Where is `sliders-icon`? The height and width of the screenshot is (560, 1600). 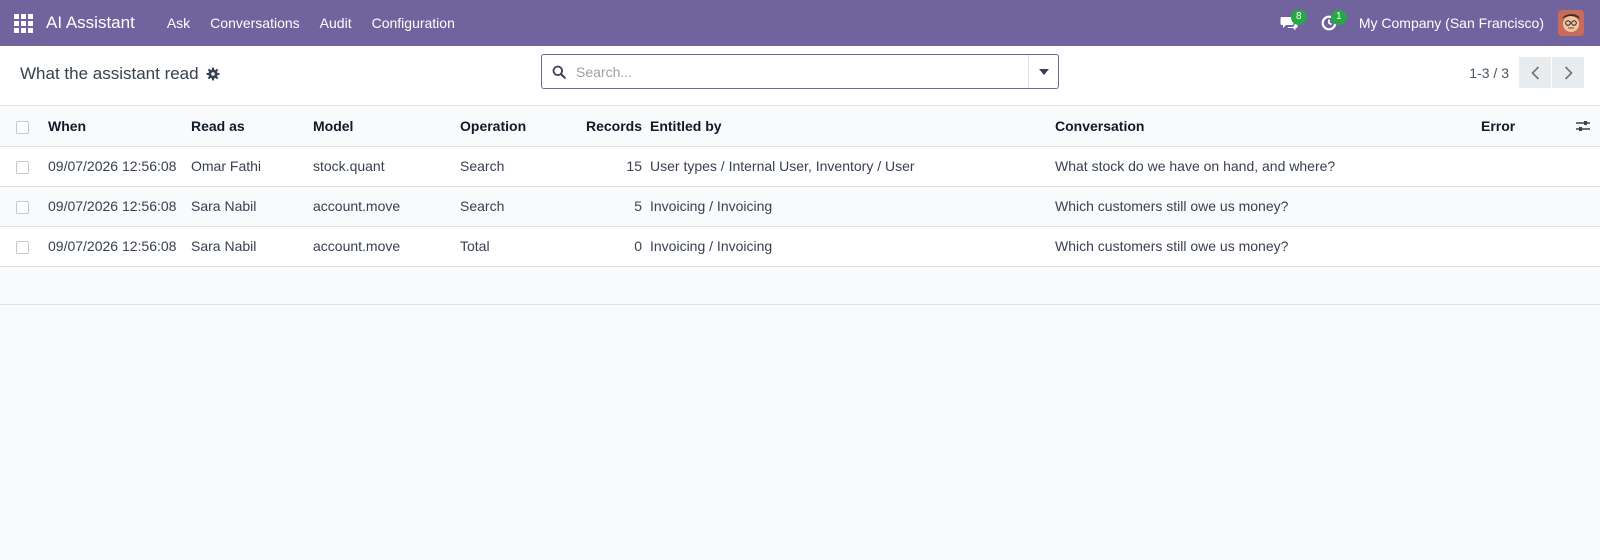
sliders-icon is located at coordinates (1583, 125).